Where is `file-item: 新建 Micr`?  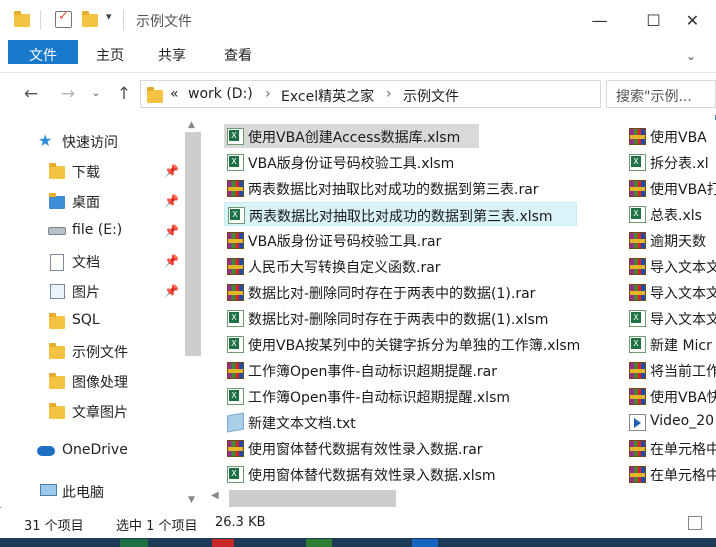 file-item: 新建 Micr is located at coordinates (671, 344).